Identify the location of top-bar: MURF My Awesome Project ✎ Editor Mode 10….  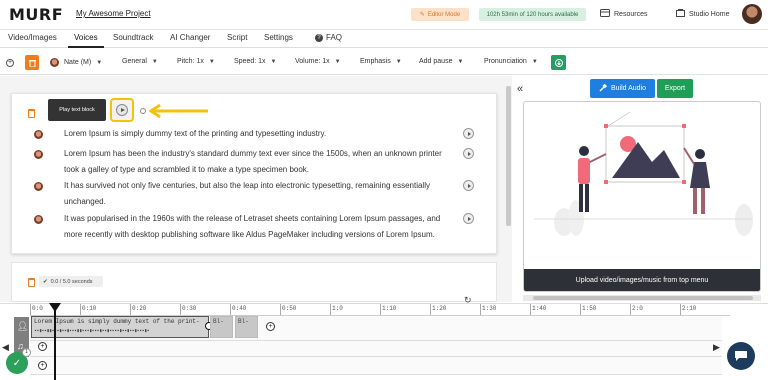
(384, 15).